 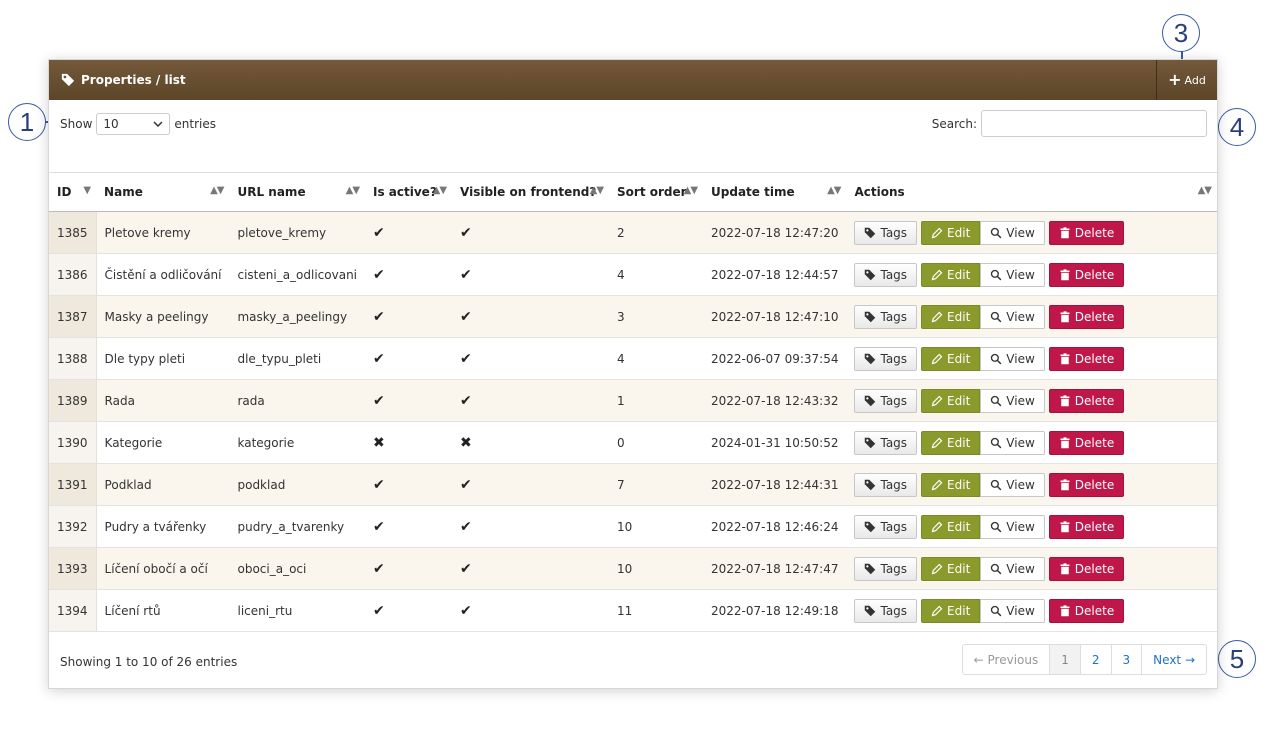 What do you see at coordinates (1064, 659) in the screenshot?
I see `page-1-button: 1` at bounding box center [1064, 659].